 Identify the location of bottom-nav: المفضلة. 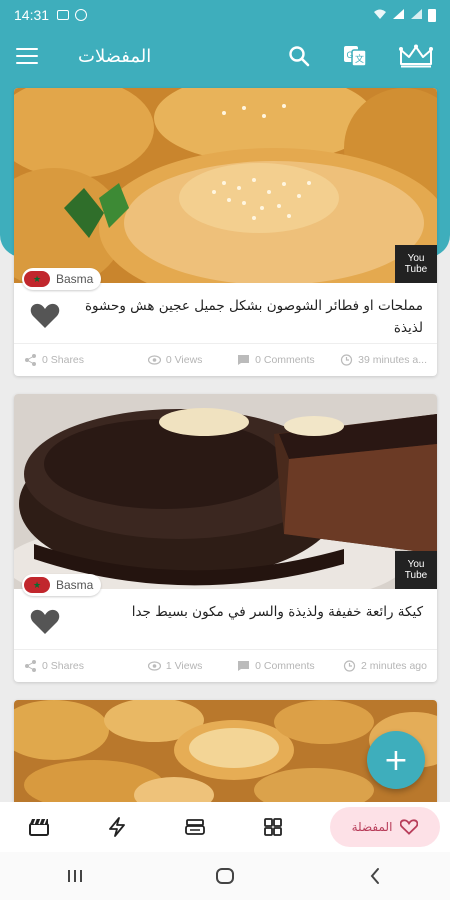
(225, 827).